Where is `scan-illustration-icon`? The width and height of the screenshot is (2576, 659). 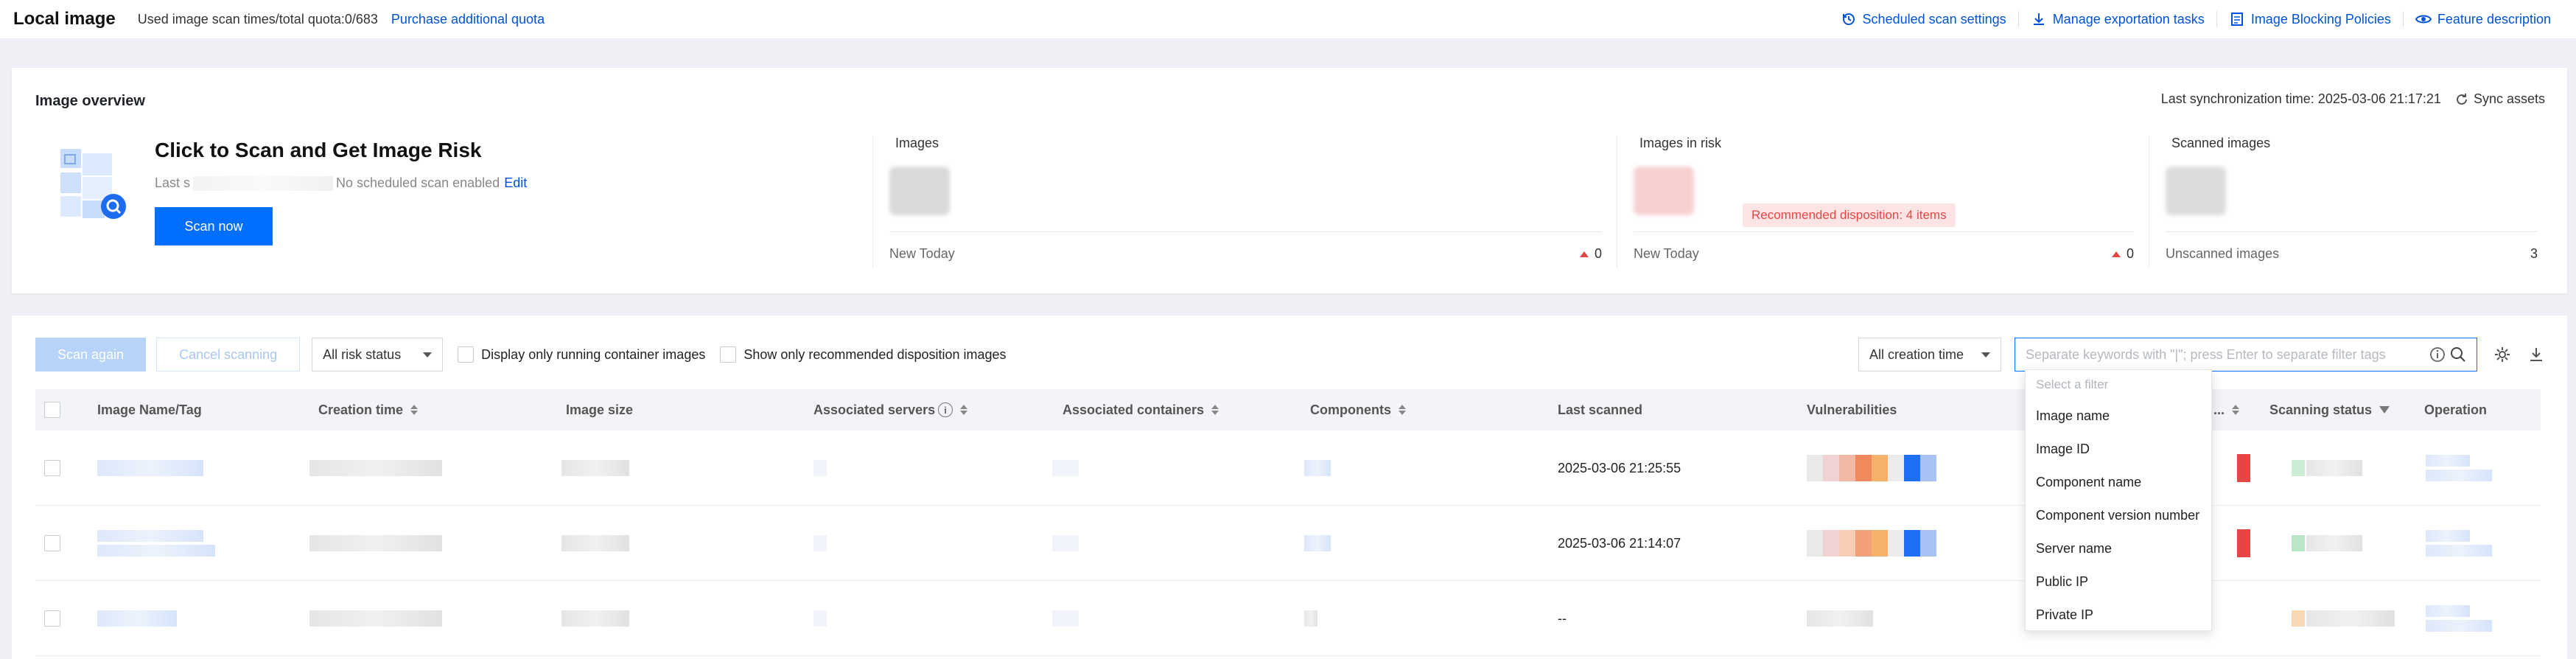 scan-illustration-icon is located at coordinates (98, 188).